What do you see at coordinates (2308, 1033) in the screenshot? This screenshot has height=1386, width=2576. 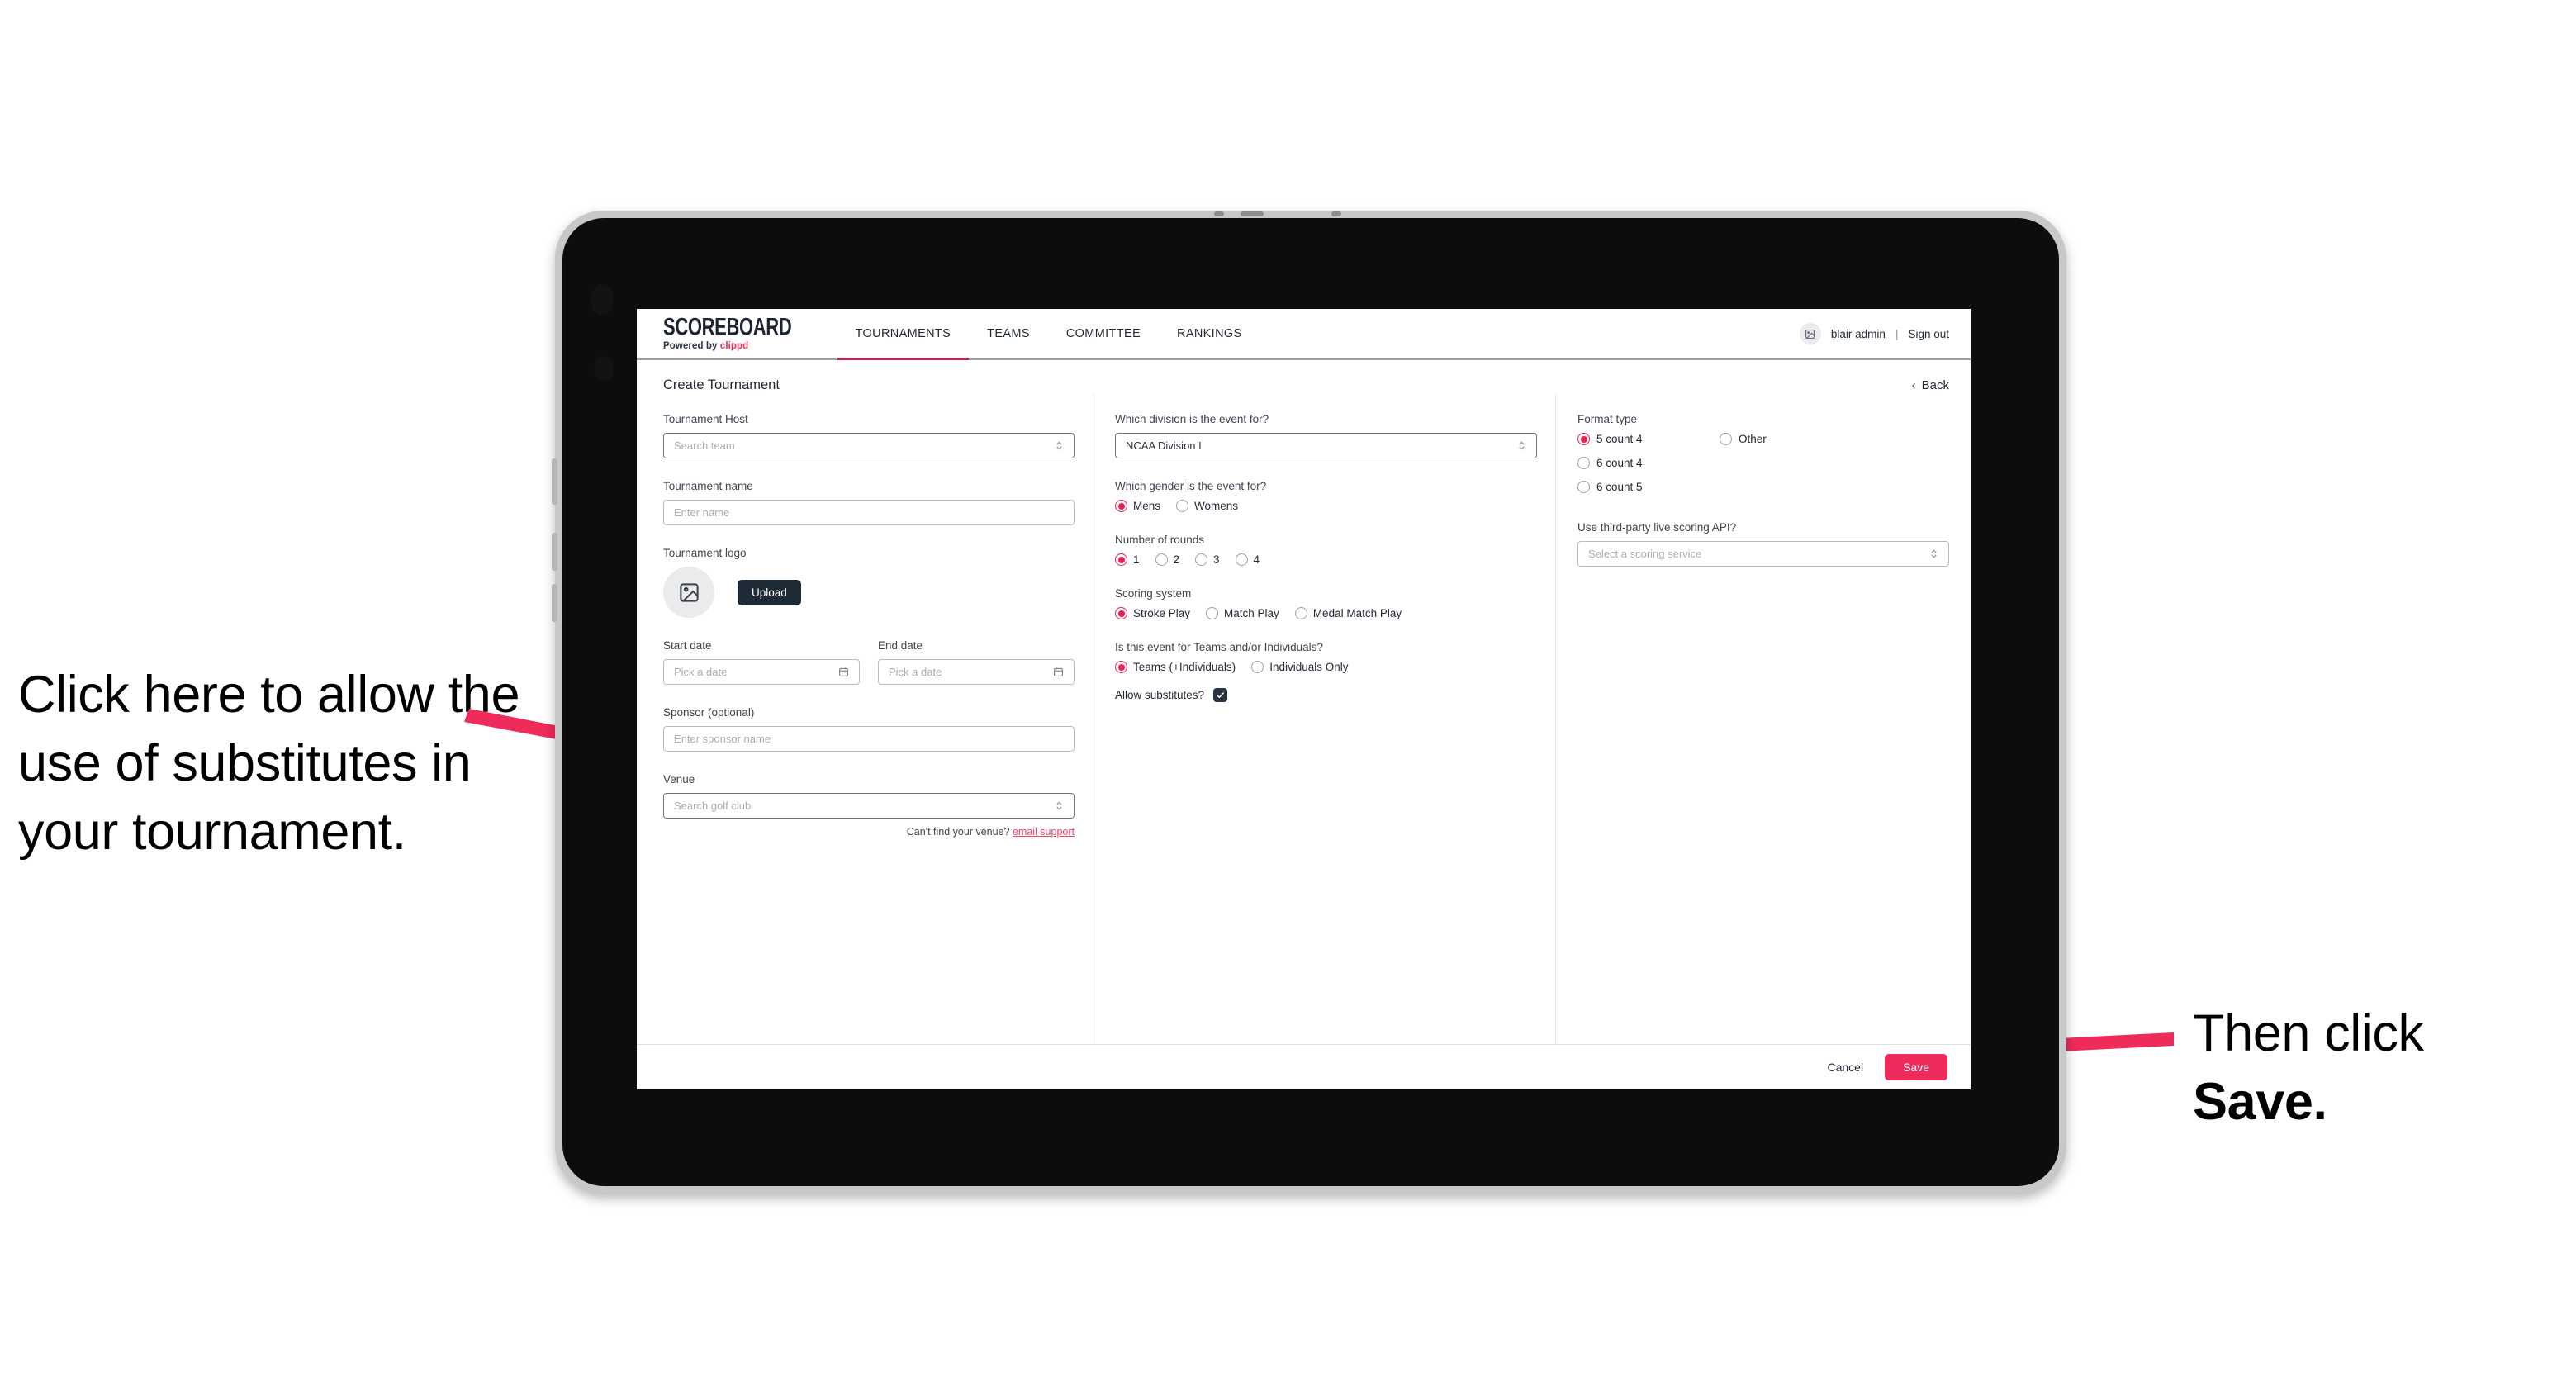 I see `annotation-right-line1: Then click` at bounding box center [2308, 1033].